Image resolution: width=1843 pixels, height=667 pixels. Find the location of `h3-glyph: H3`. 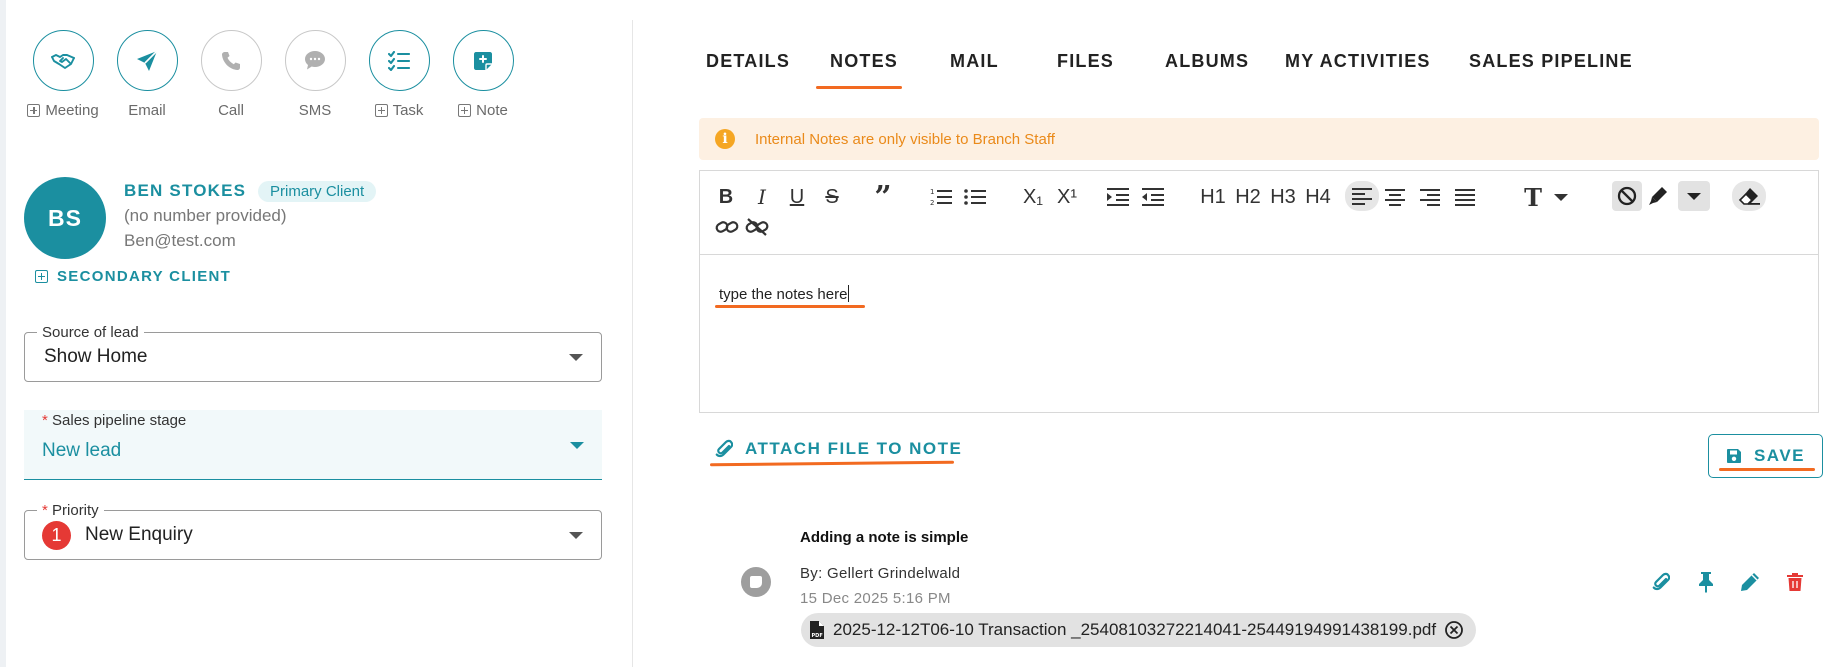

h3-glyph: H3 is located at coordinates (1283, 196).